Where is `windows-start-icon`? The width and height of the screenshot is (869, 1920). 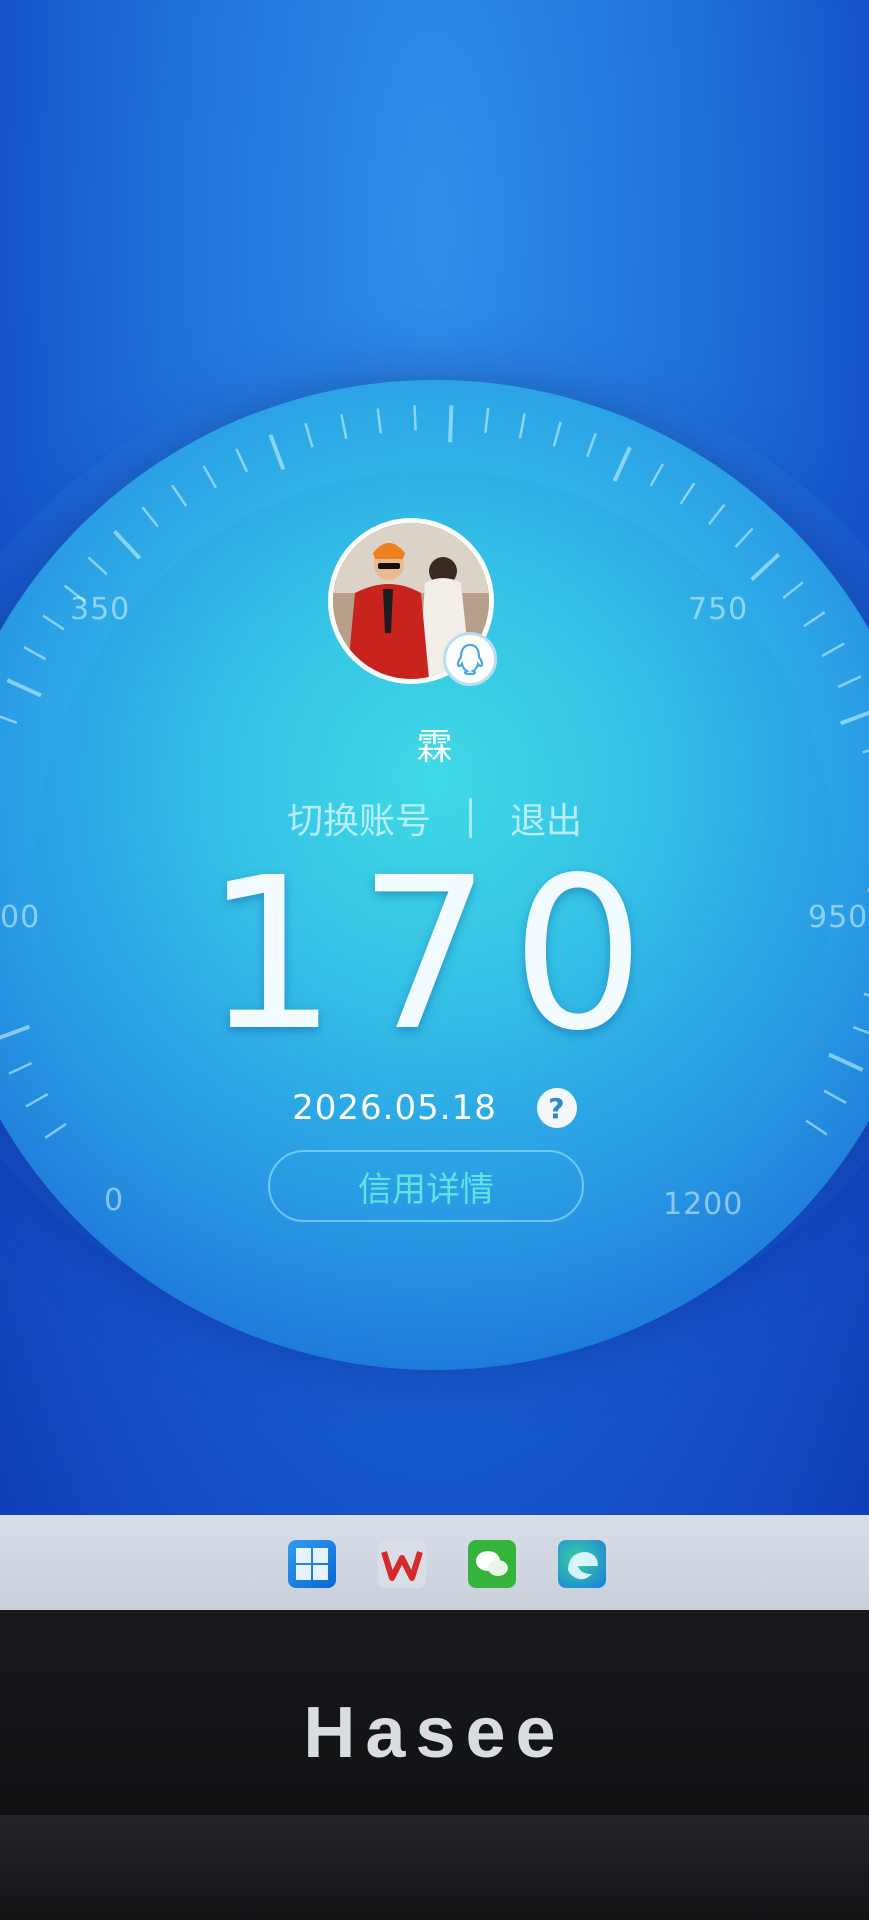 windows-start-icon is located at coordinates (312, 1564).